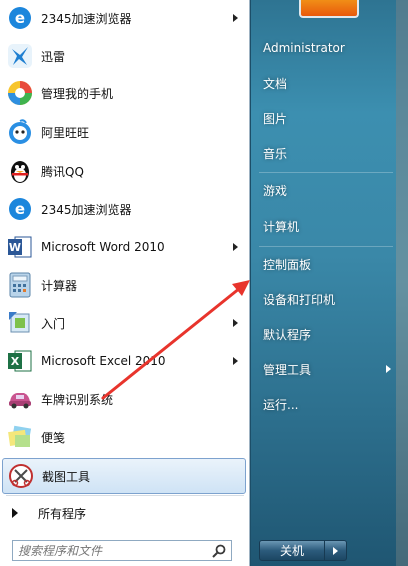 This screenshot has height=566, width=408. I want to click on program-label: Microsoft Word 2010, so click(103, 247).